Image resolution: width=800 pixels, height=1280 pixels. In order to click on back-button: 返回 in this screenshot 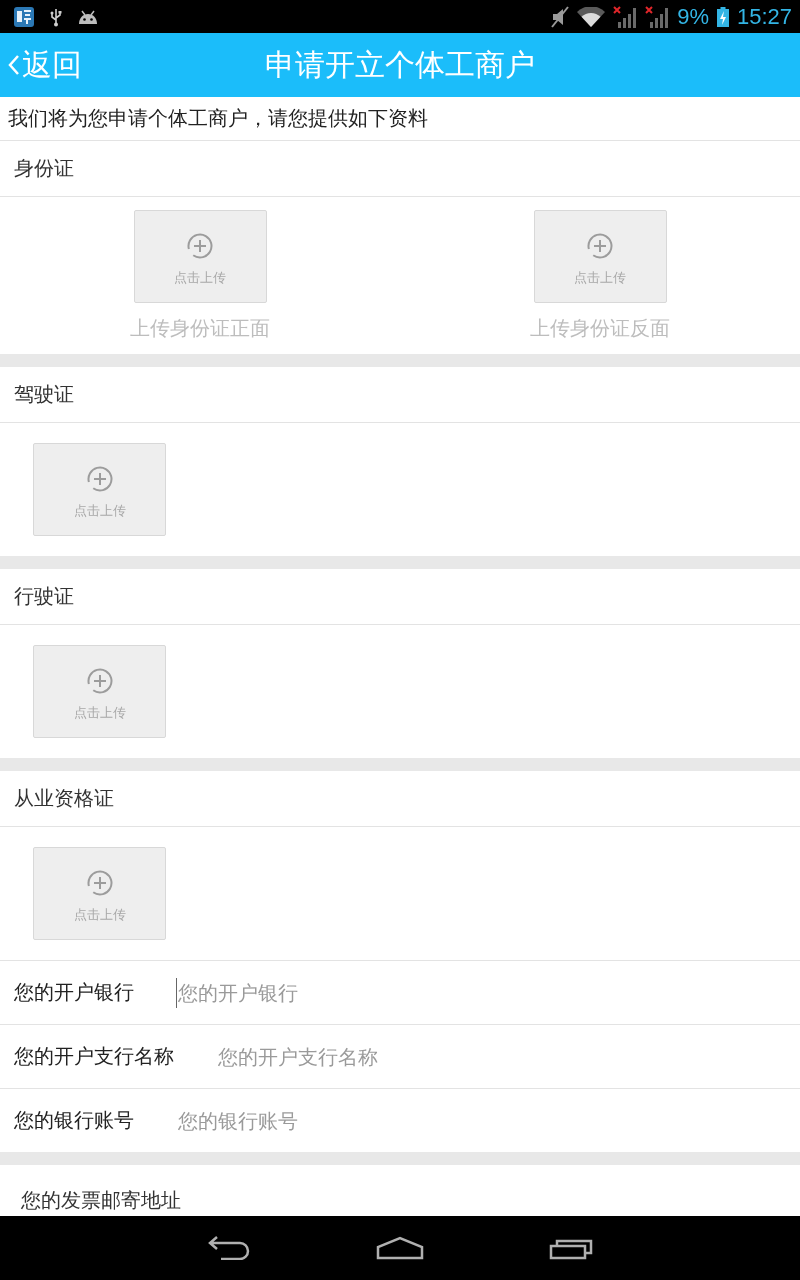, I will do `click(43, 65)`.